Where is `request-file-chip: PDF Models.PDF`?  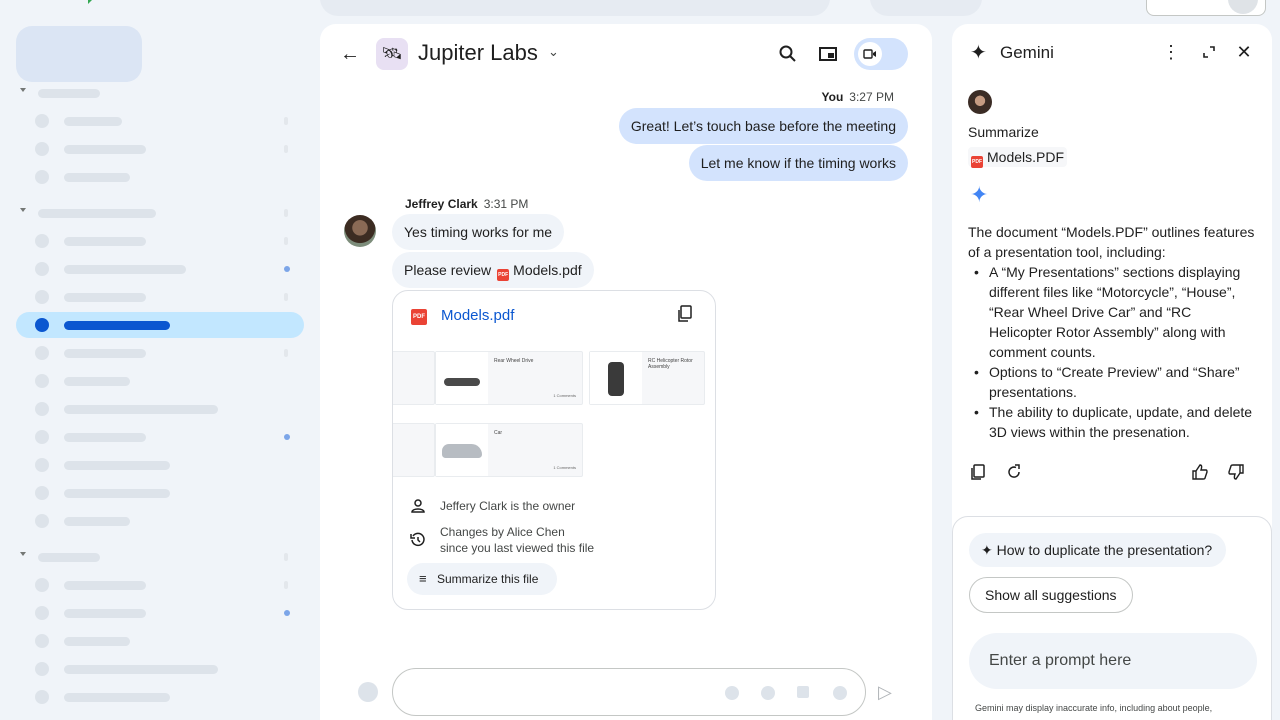
request-file-chip: PDF Models.PDF is located at coordinates (1018, 157).